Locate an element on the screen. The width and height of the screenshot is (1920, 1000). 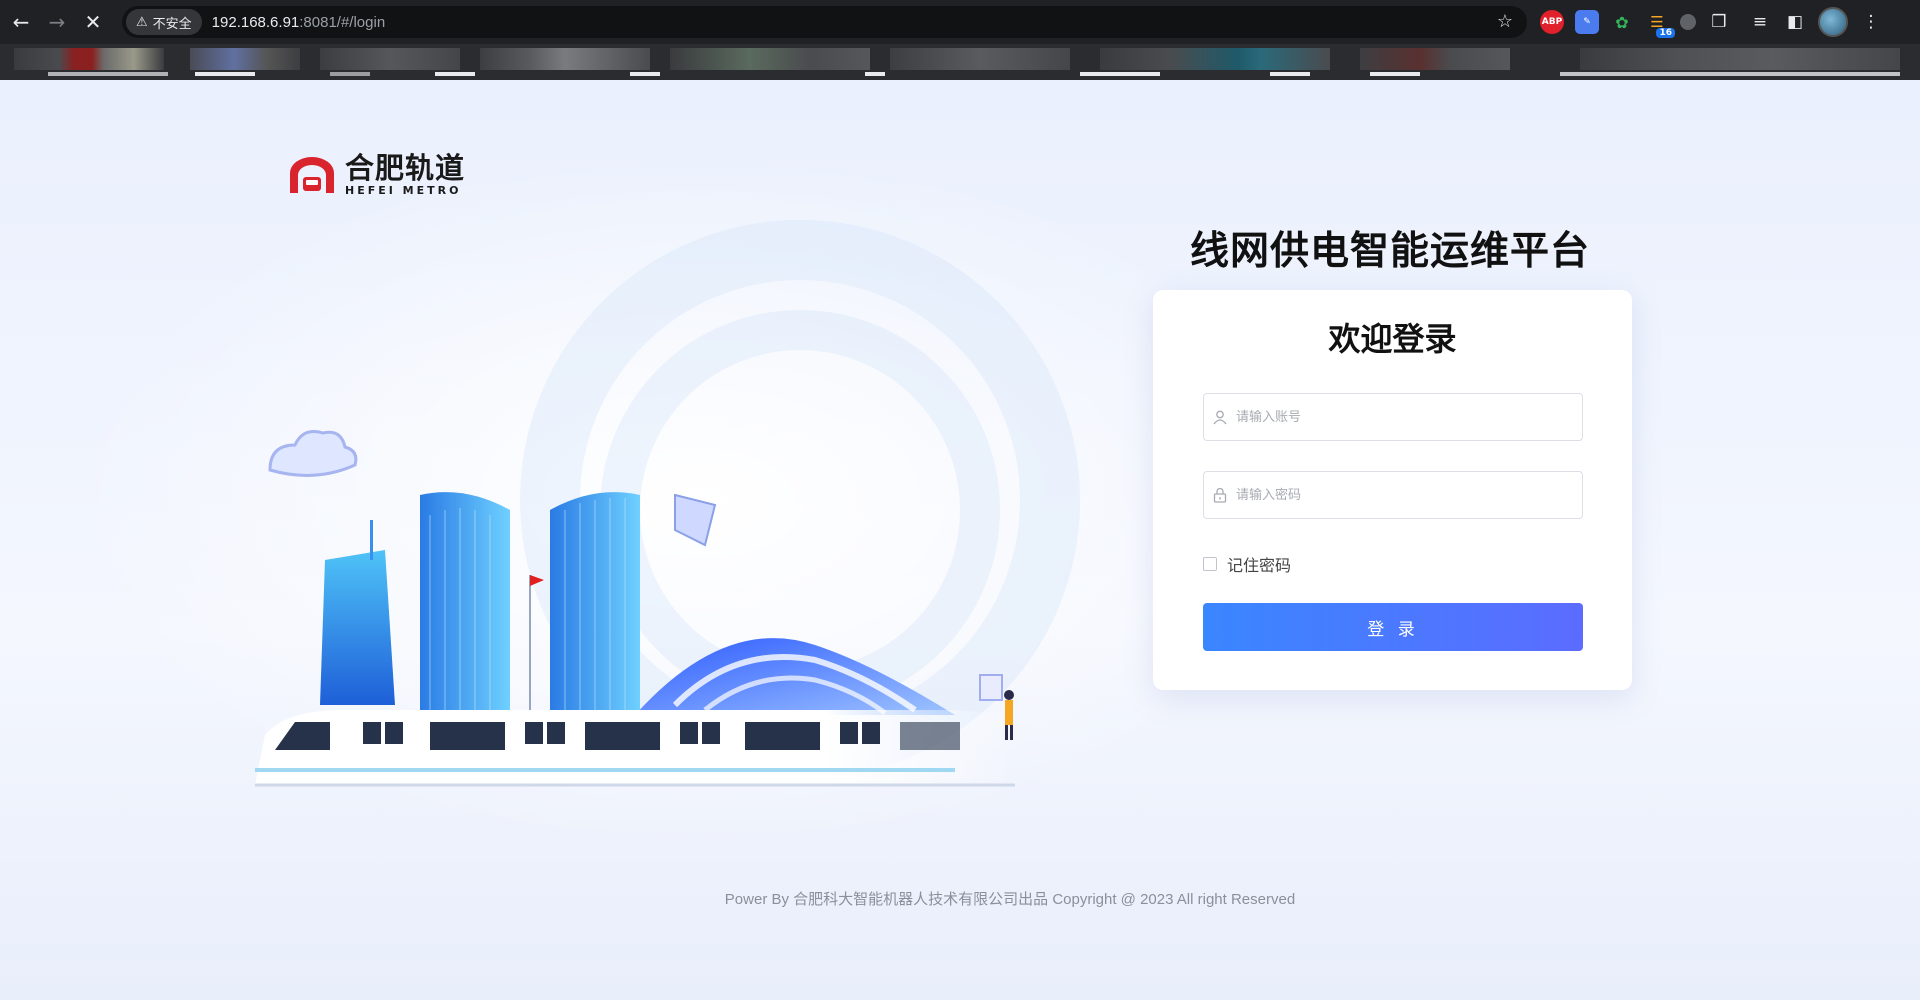
bookmark-star-icon: ☆ is located at coordinates (1505, 21).